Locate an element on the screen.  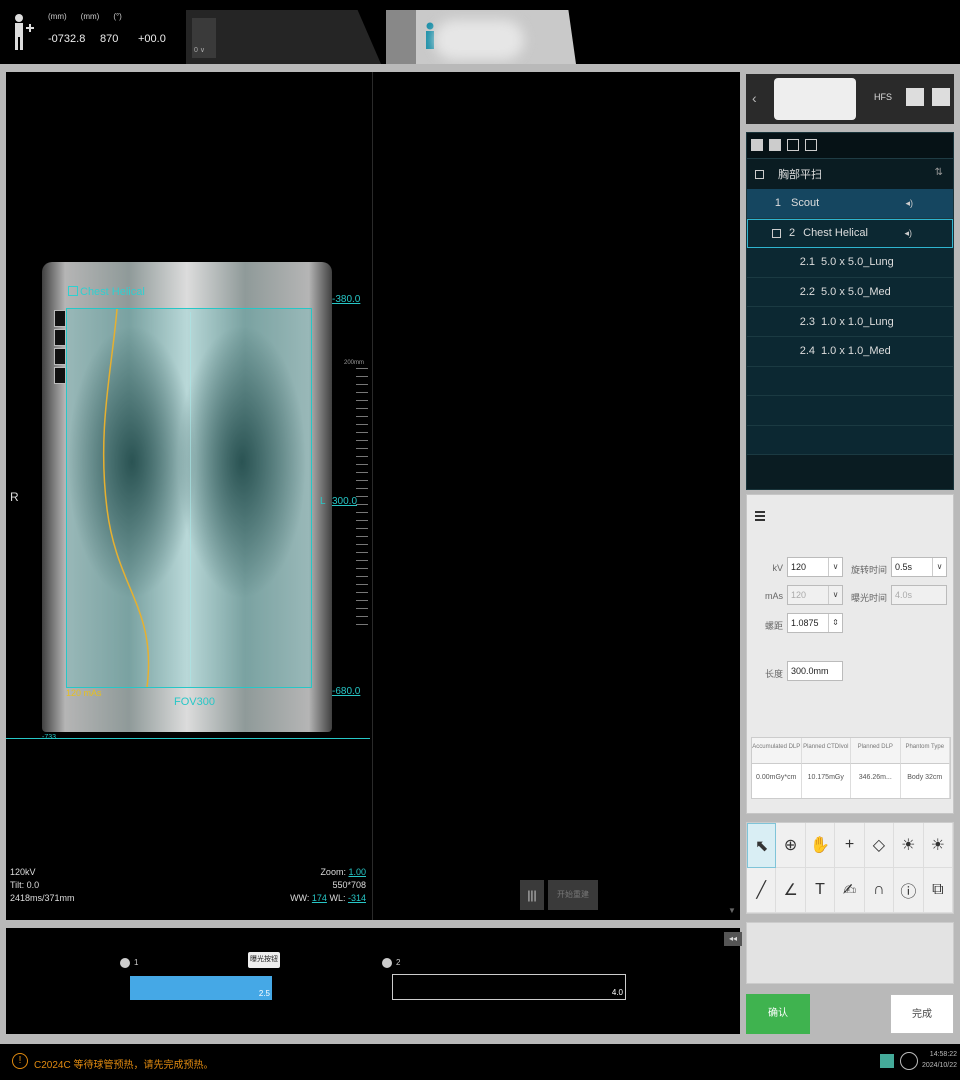
recon-number: 2.4 is located at coordinates (807, 351).